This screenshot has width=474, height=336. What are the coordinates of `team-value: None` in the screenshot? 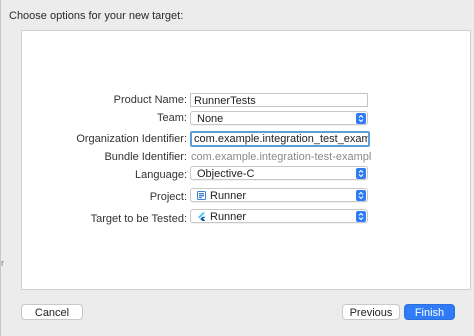 It's located at (210, 119).